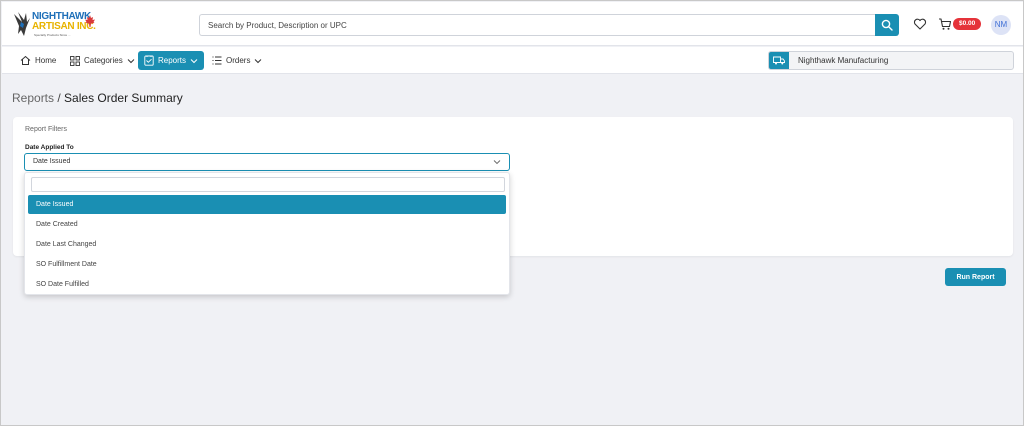  I want to click on nav-categories: Categories, so click(102, 60).